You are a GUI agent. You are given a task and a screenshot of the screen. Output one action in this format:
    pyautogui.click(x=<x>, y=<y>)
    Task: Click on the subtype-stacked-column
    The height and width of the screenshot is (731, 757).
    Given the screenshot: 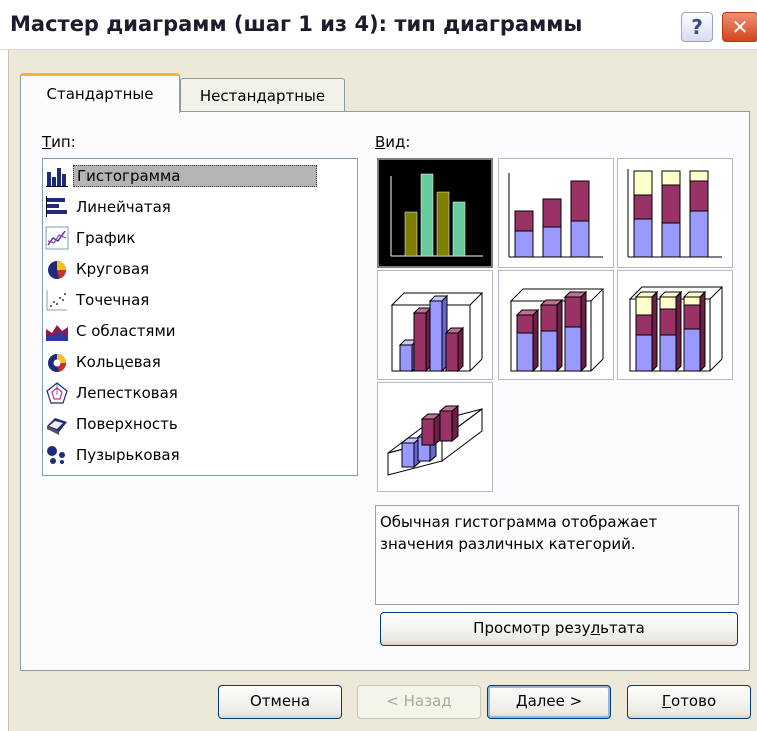 What is the action you would take?
    pyautogui.click(x=556, y=213)
    